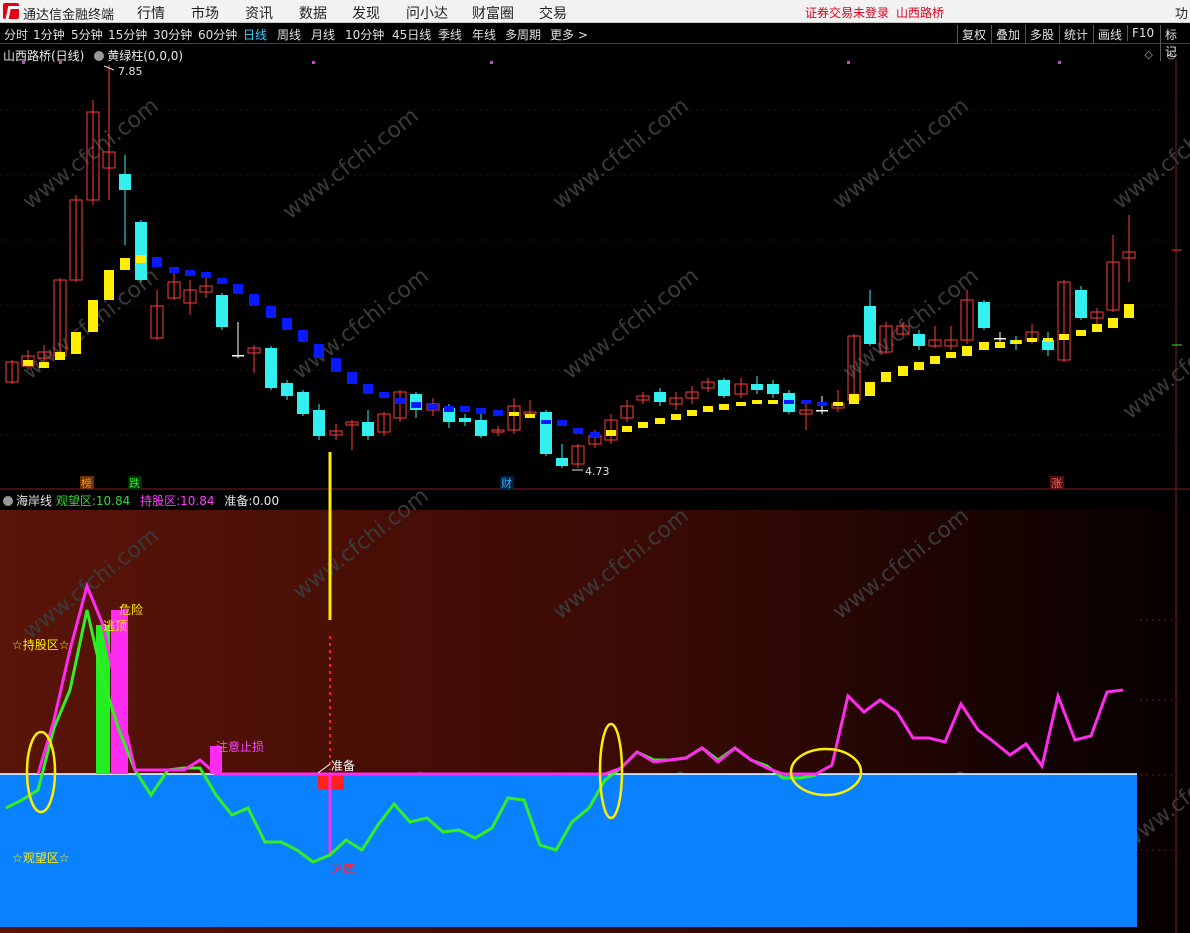 This screenshot has height=933, width=1190. What do you see at coordinates (41, 644) in the screenshot?
I see `hold-zone-annotation: ☆持股区☆` at bounding box center [41, 644].